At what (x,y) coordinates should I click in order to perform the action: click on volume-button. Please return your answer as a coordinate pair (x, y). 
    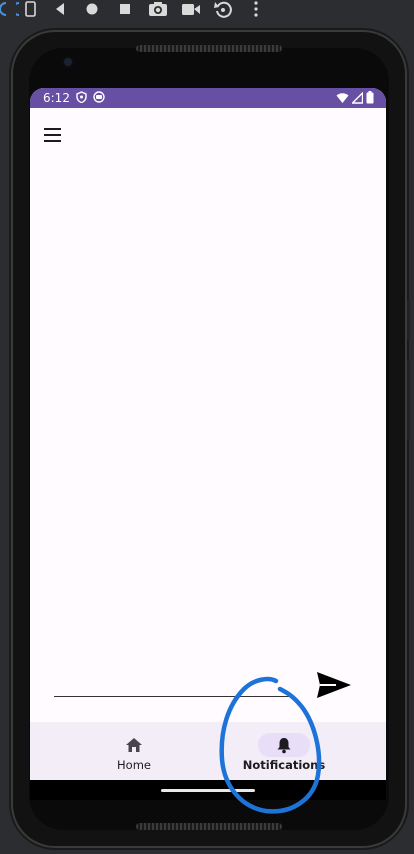
    Looking at the image, I should click on (408, 400).